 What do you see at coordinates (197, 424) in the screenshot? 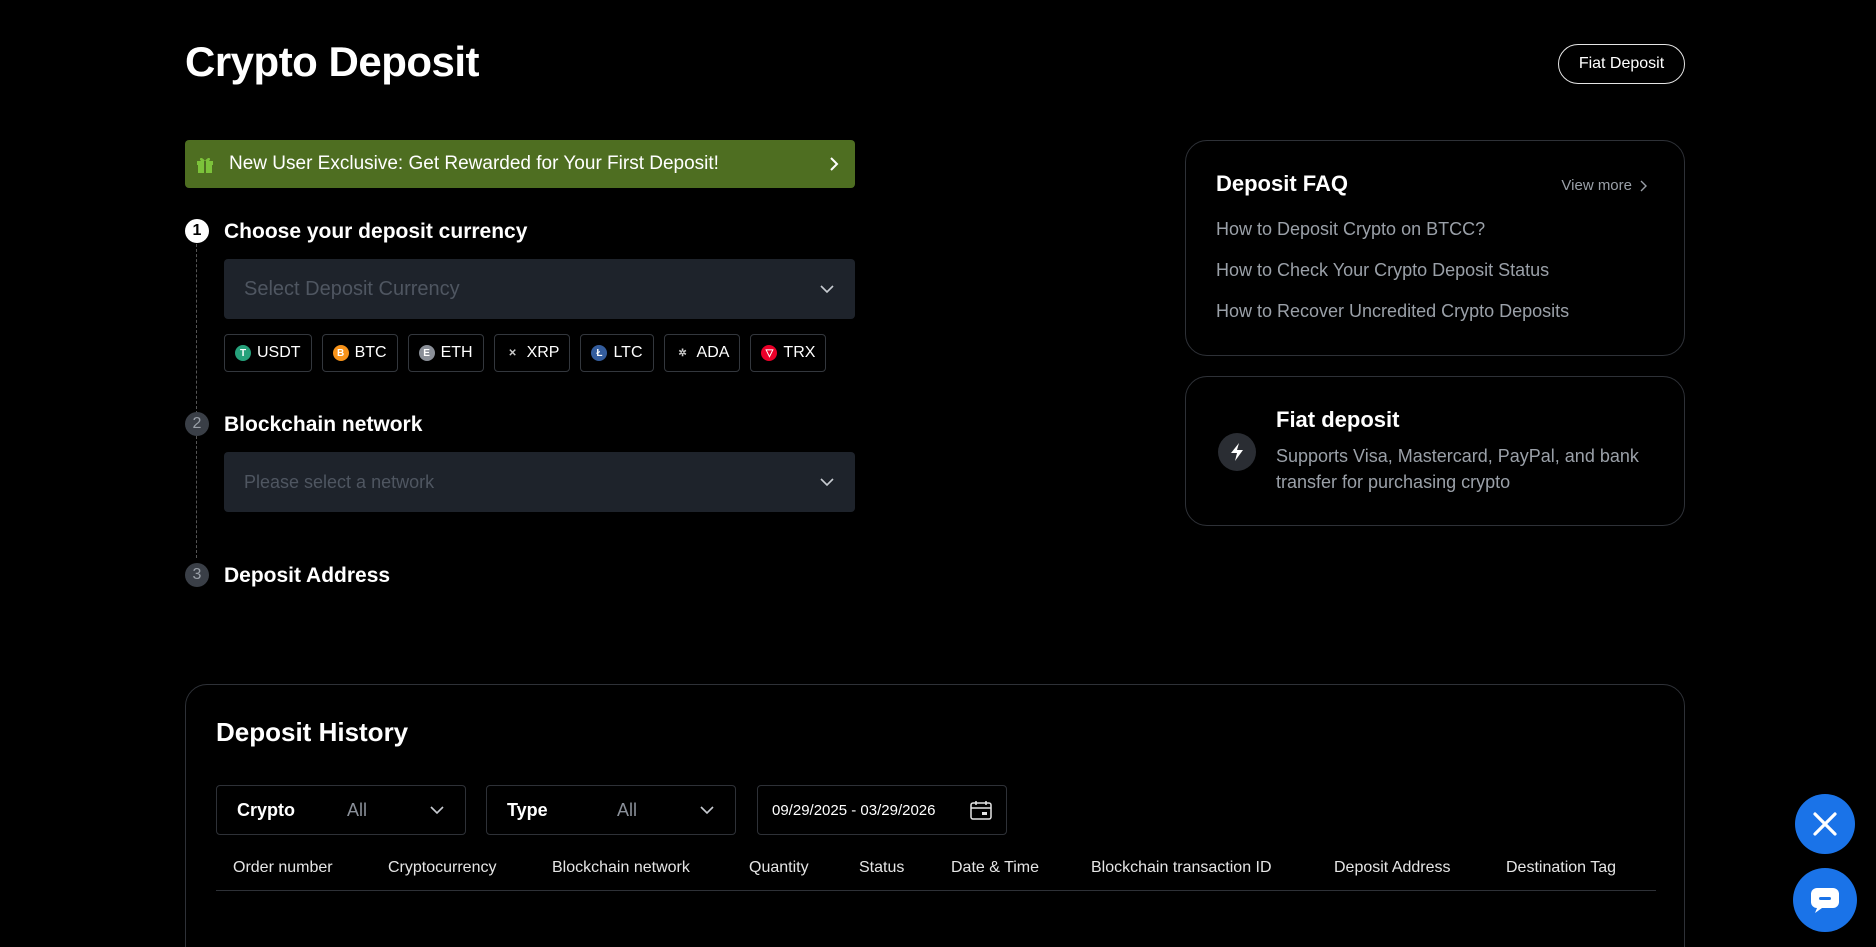
I see `step-number-2: 2` at bounding box center [197, 424].